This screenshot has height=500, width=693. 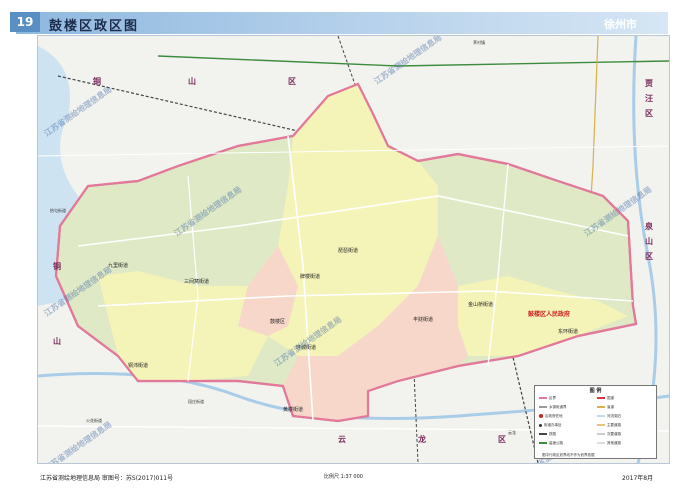 I want to click on legend-item: 高速公路, so click(x=551, y=443).